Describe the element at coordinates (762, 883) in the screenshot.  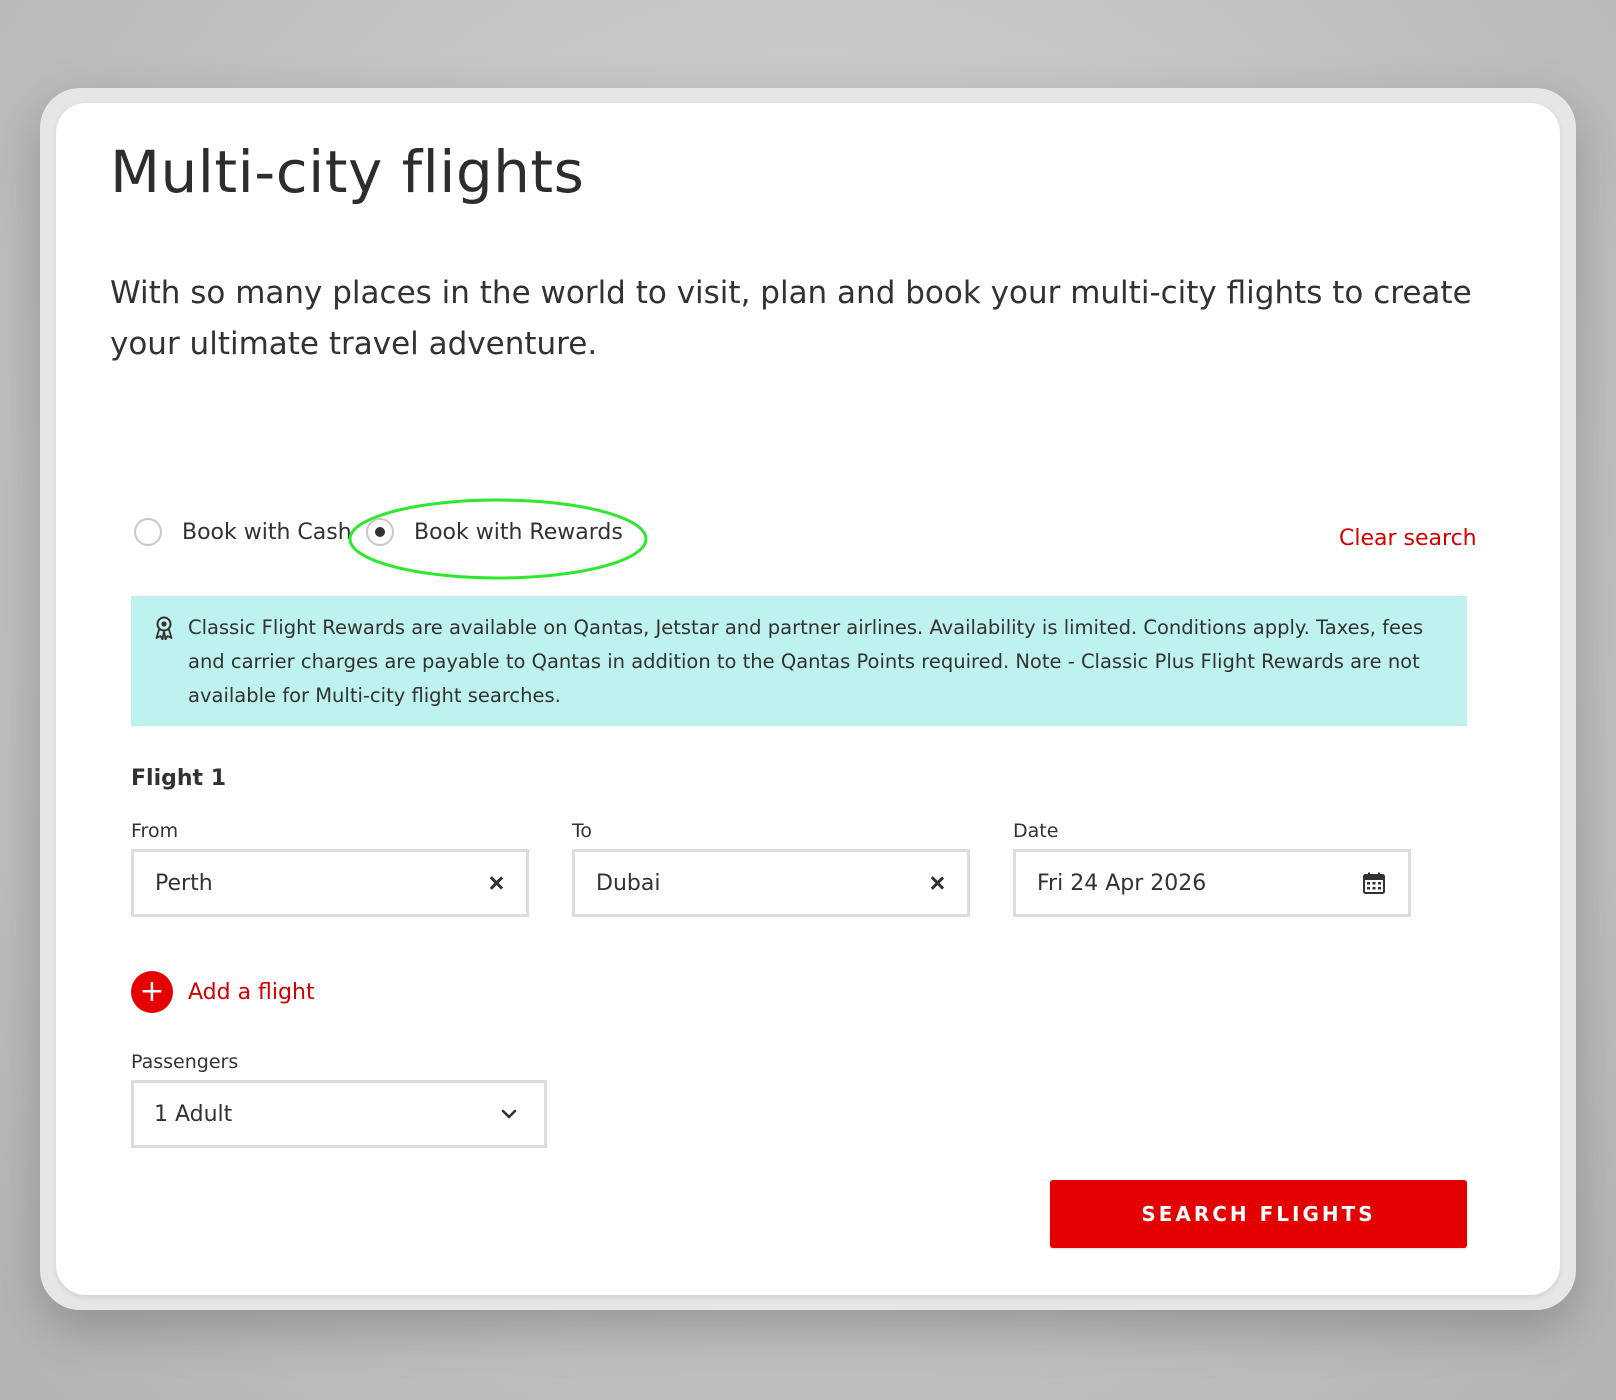
I see `to-value: Dubai` at that location.